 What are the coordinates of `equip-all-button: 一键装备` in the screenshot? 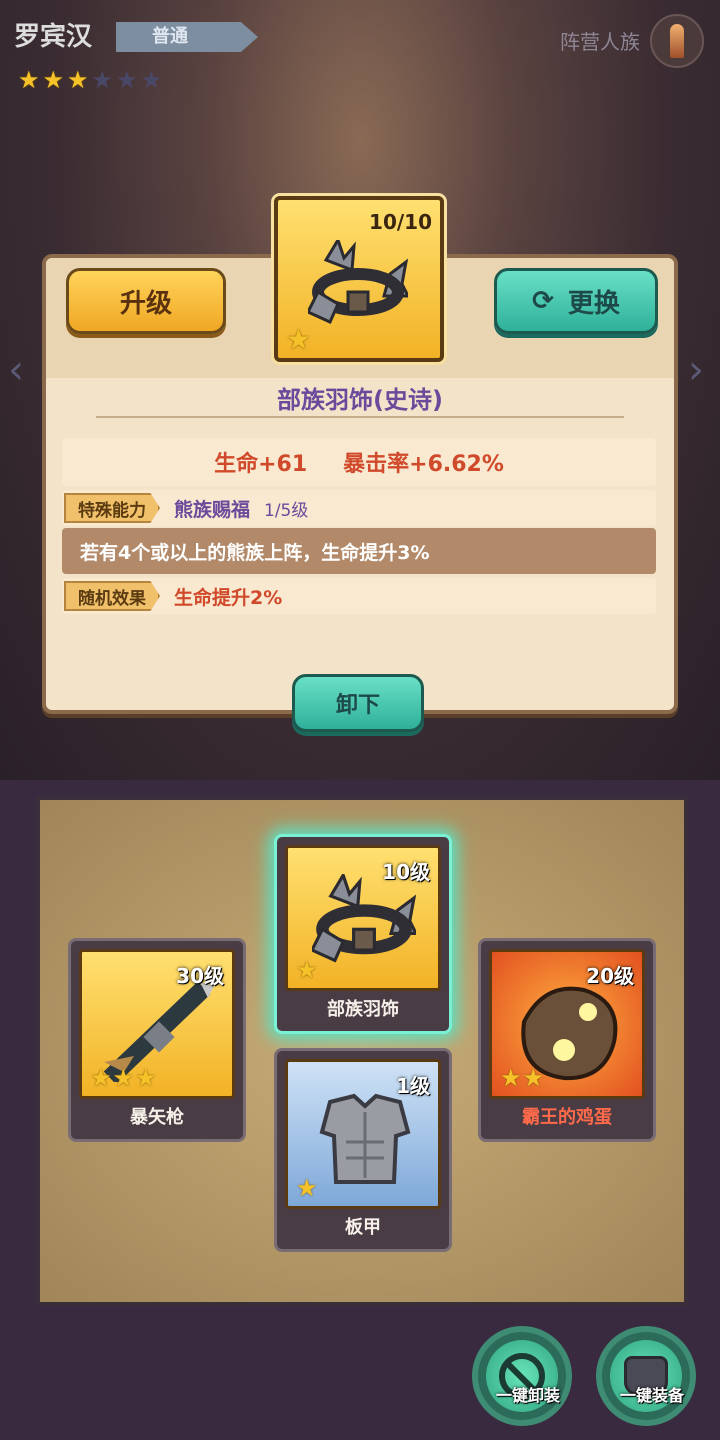 It's located at (646, 1376).